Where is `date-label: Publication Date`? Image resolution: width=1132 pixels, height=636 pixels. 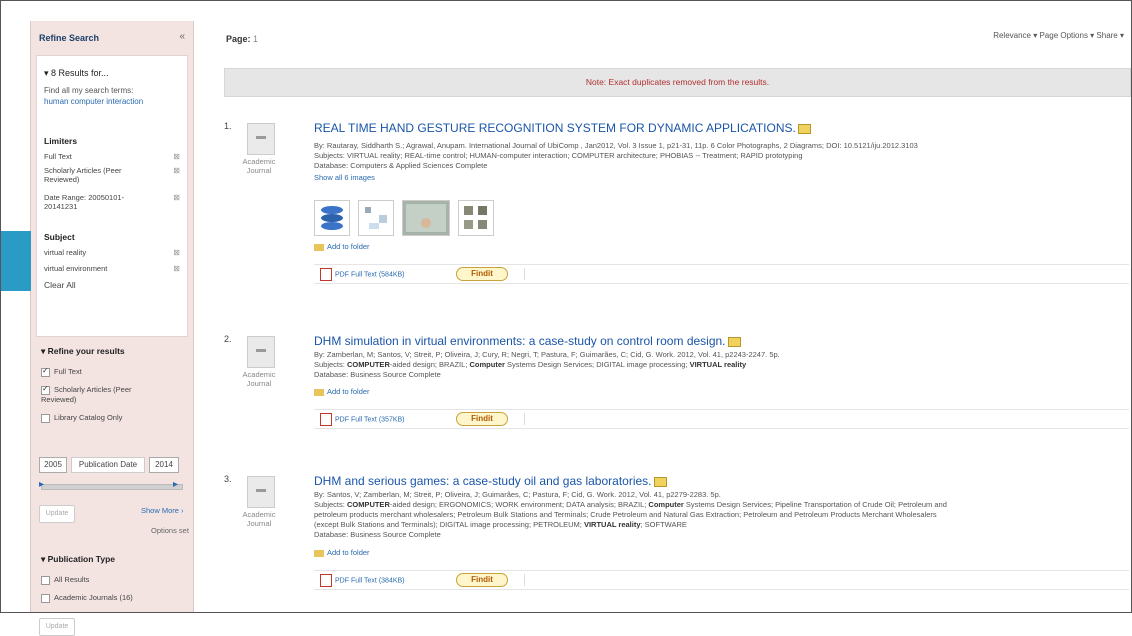
date-label: Publication Date is located at coordinates (108, 465).